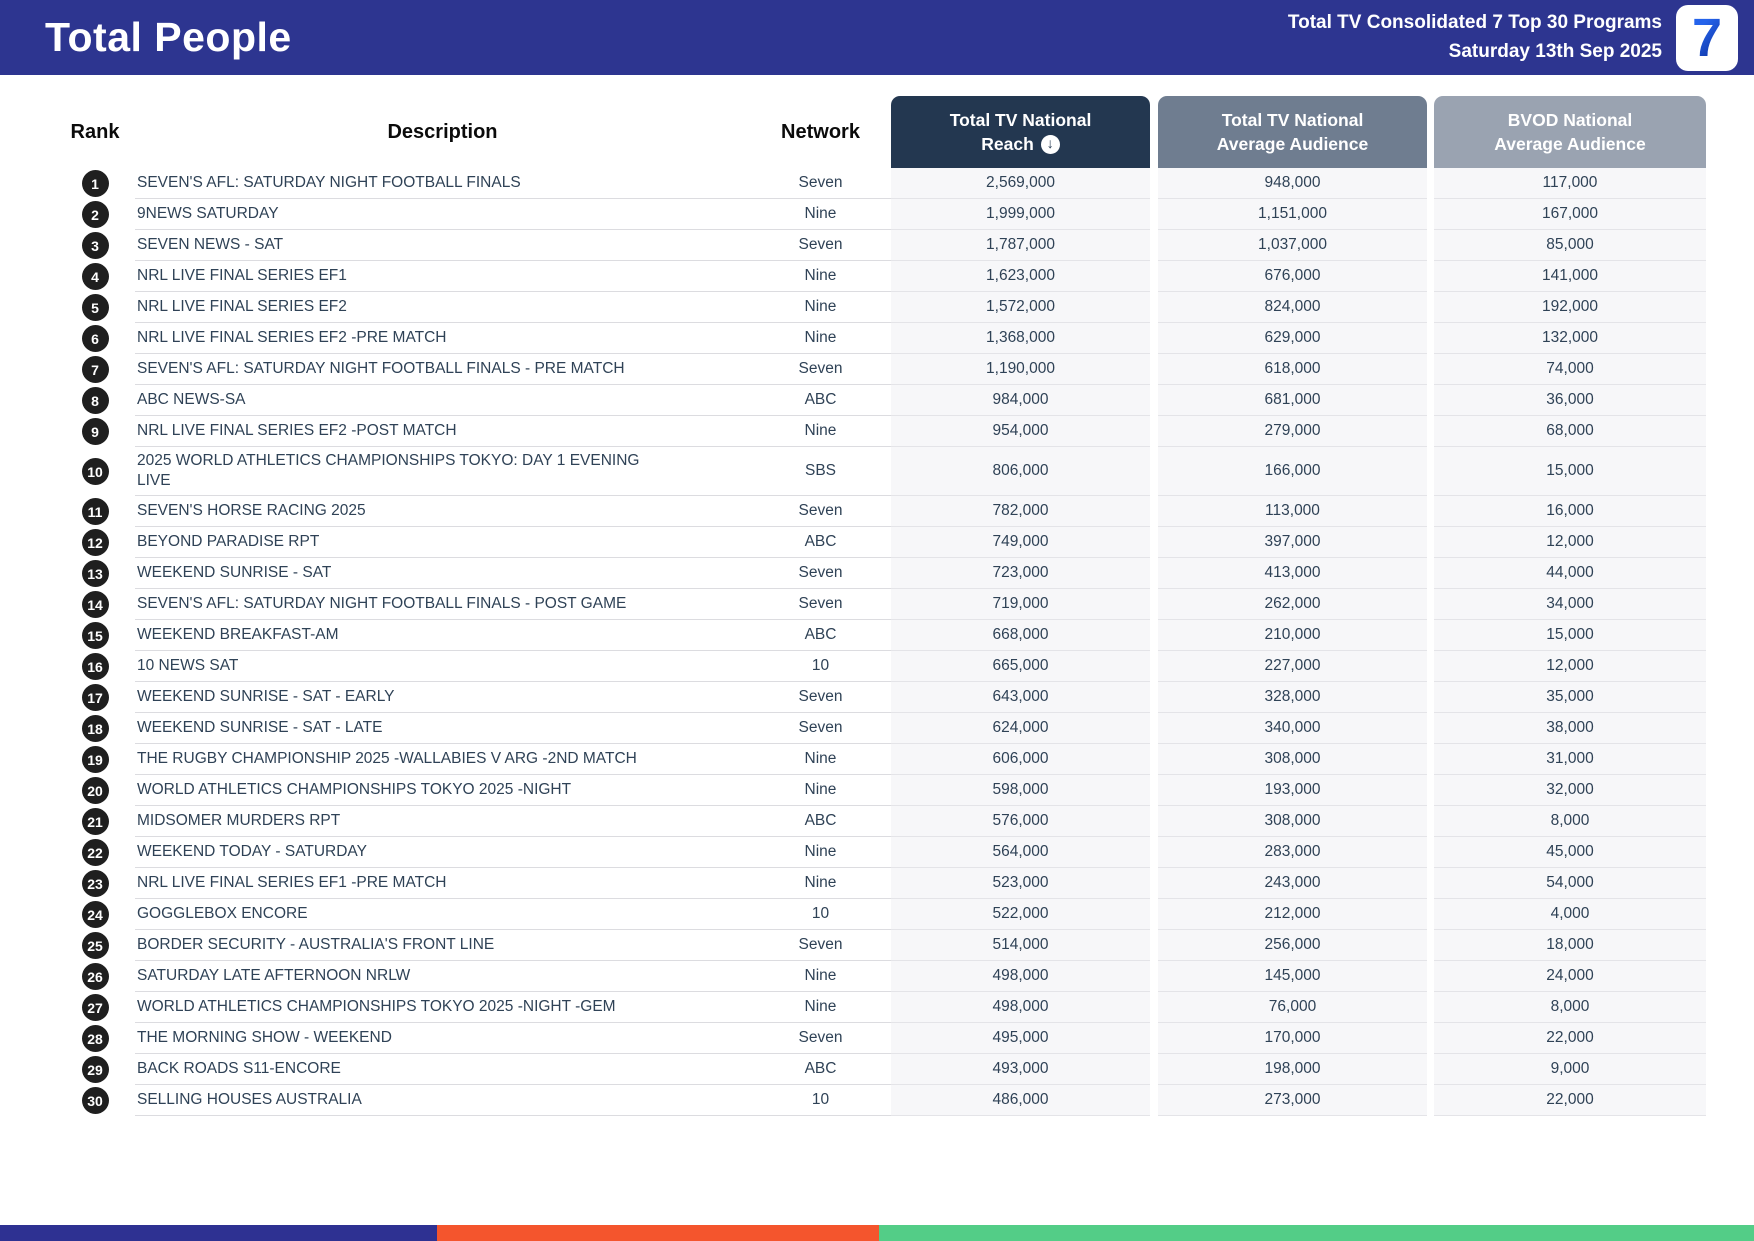 This screenshot has height=1241, width=1754. Describe the element at coordinates (1570, 307) in the screenshot. I see `bvod-value: 192,000` at that location.